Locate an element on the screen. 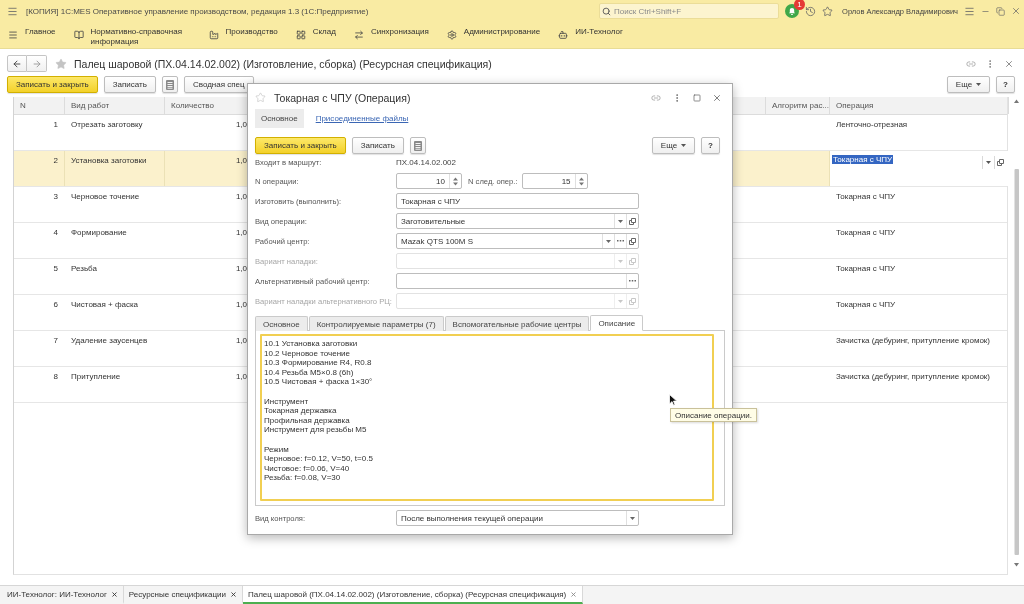 The image size is (1024, 604). tooltip: Описание операции. is located at coordinates (713, 415).